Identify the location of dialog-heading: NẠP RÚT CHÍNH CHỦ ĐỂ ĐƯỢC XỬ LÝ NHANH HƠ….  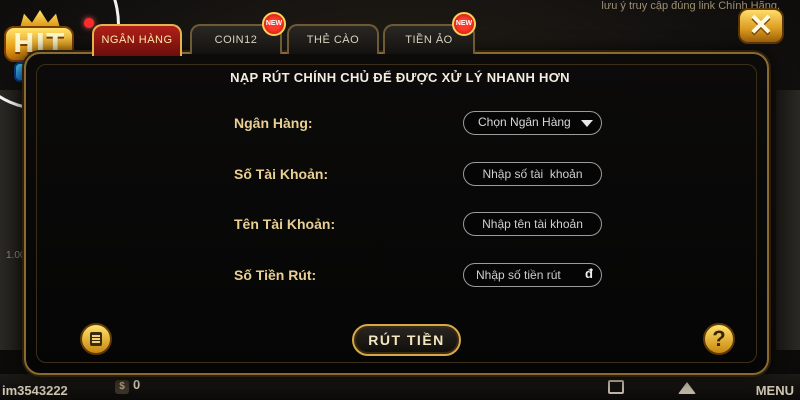
(400, 77).